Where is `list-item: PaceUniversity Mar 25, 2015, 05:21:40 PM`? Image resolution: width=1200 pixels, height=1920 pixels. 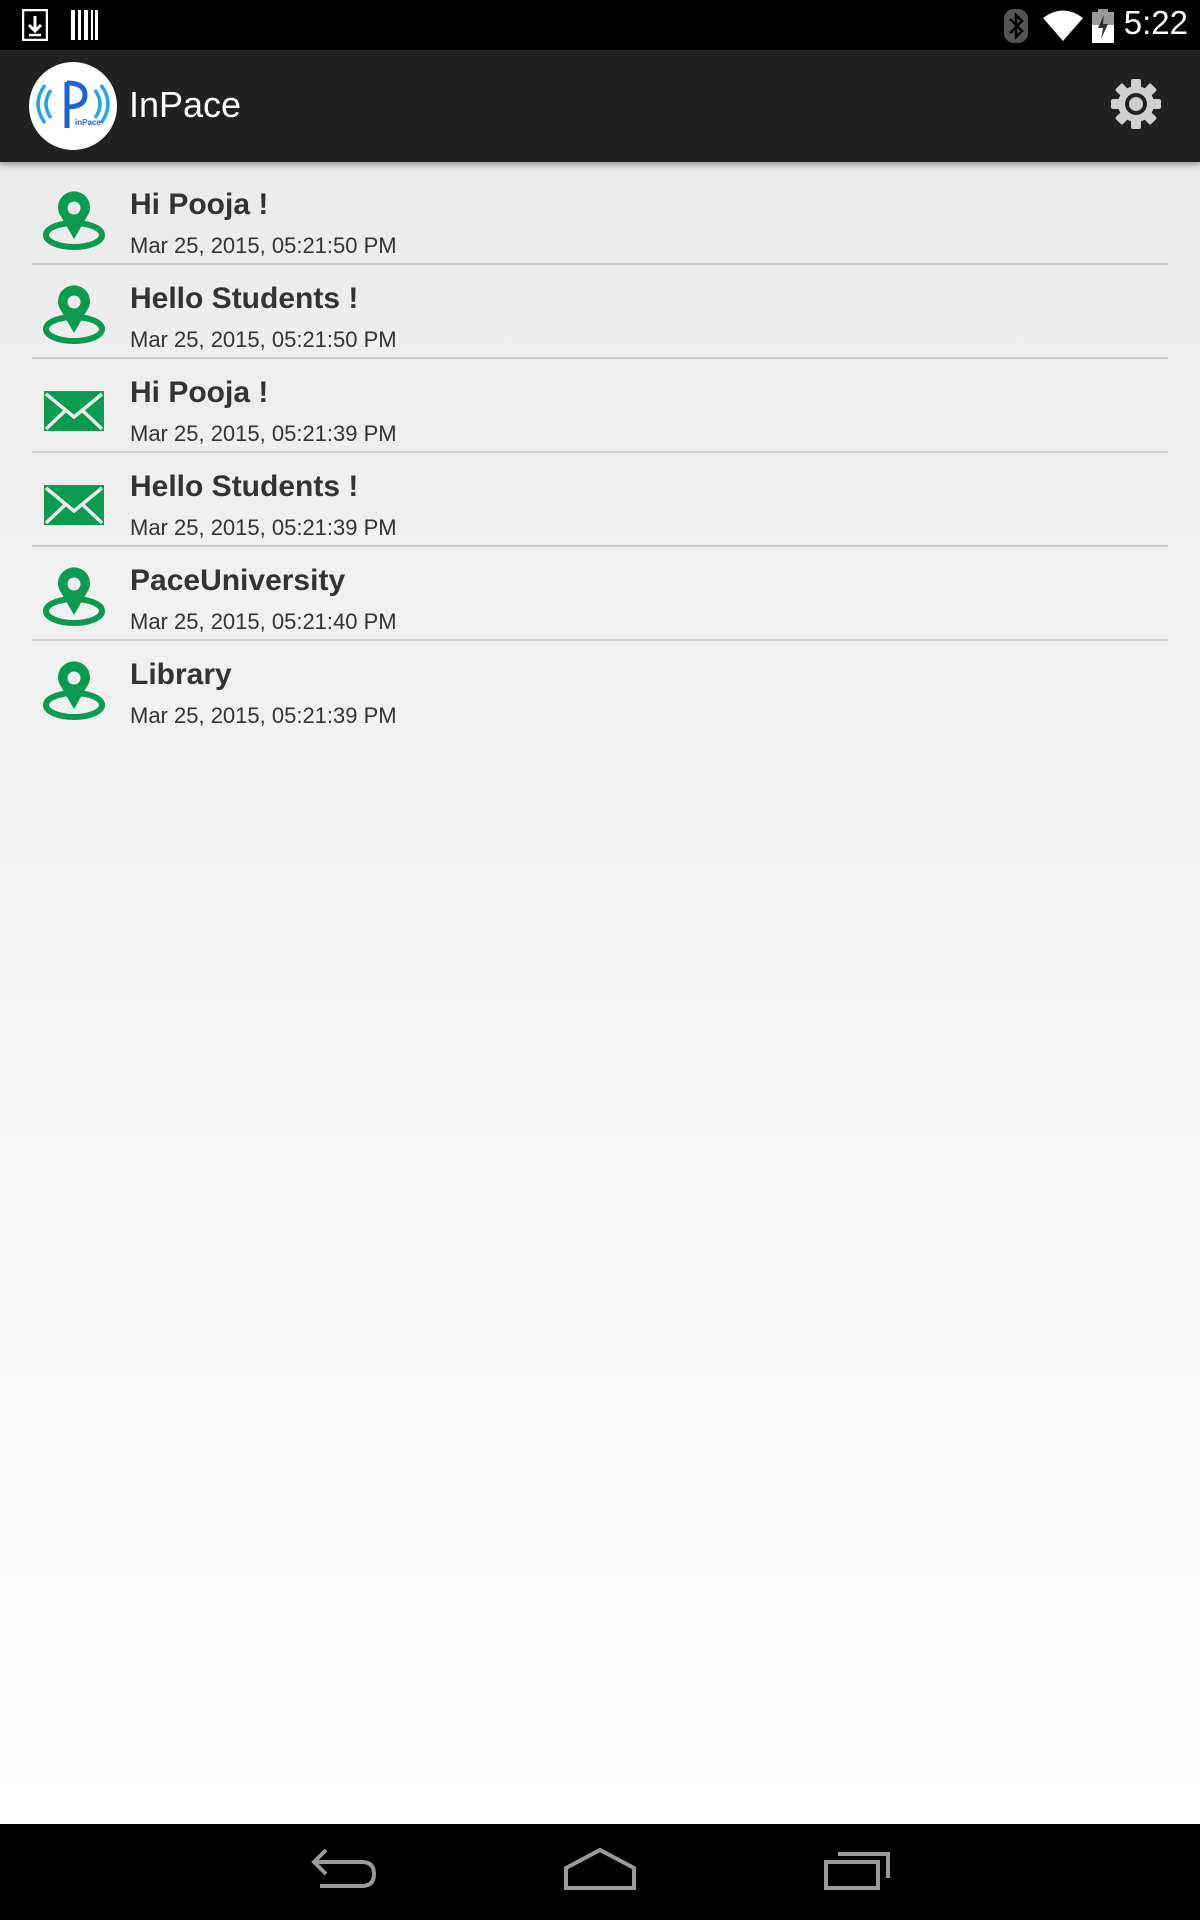
list-item: PaceUniversity Mar 25, 2015, 05:21:40 PM is located at coordinates (600, 594).